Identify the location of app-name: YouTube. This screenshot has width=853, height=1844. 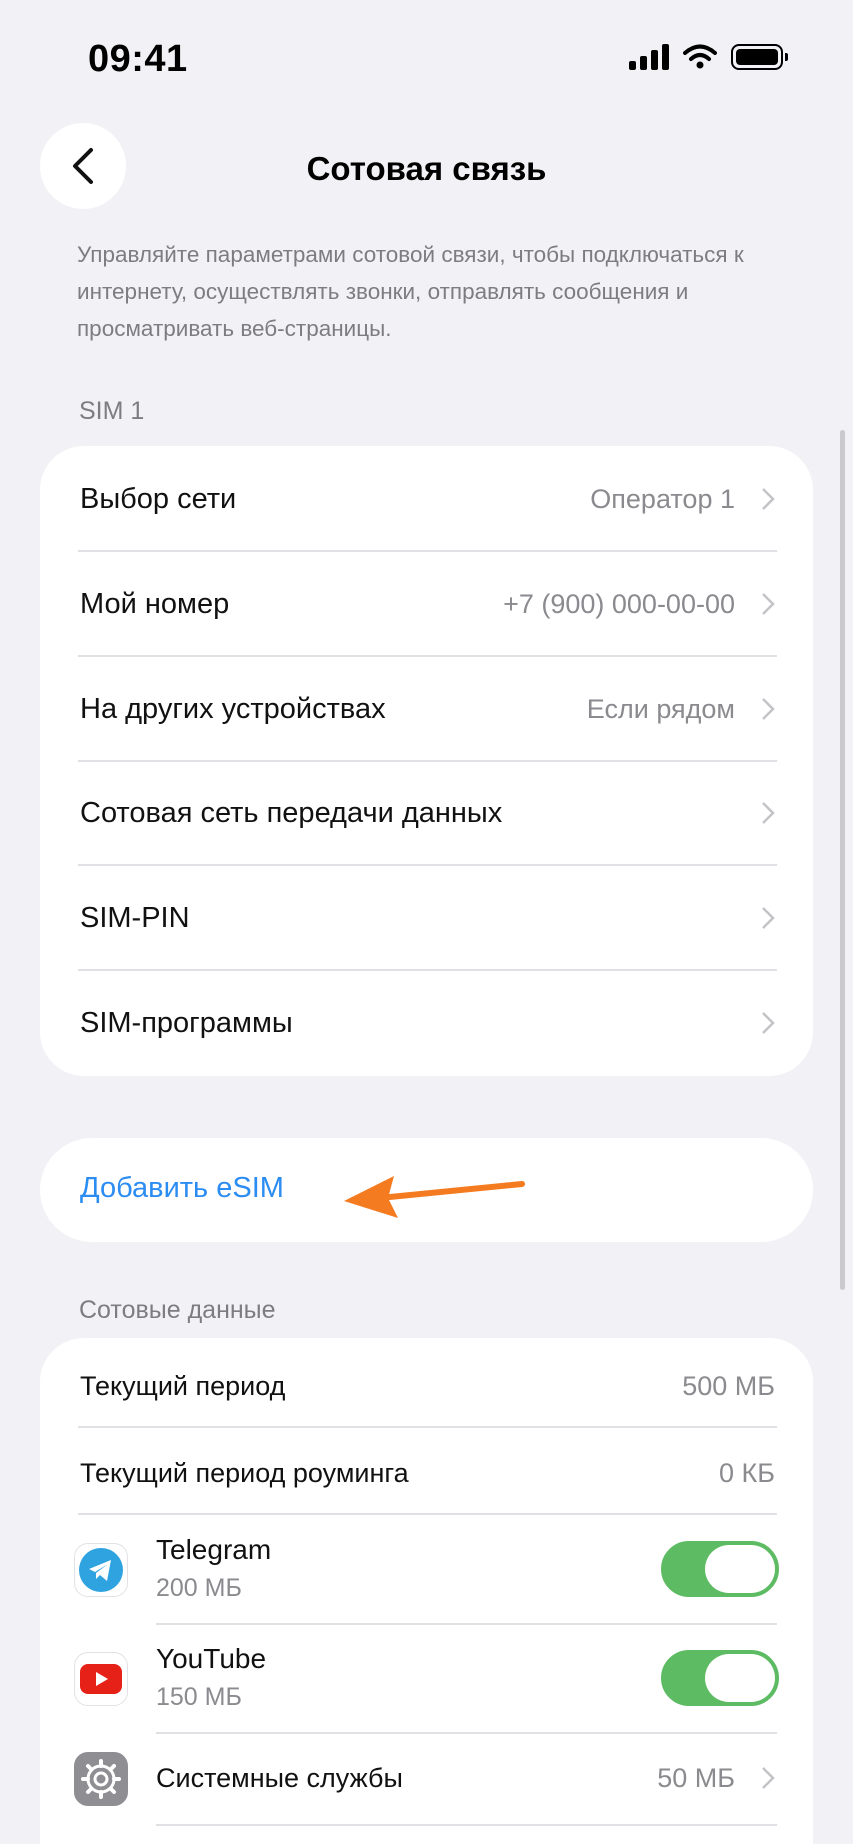
(211, 1658).